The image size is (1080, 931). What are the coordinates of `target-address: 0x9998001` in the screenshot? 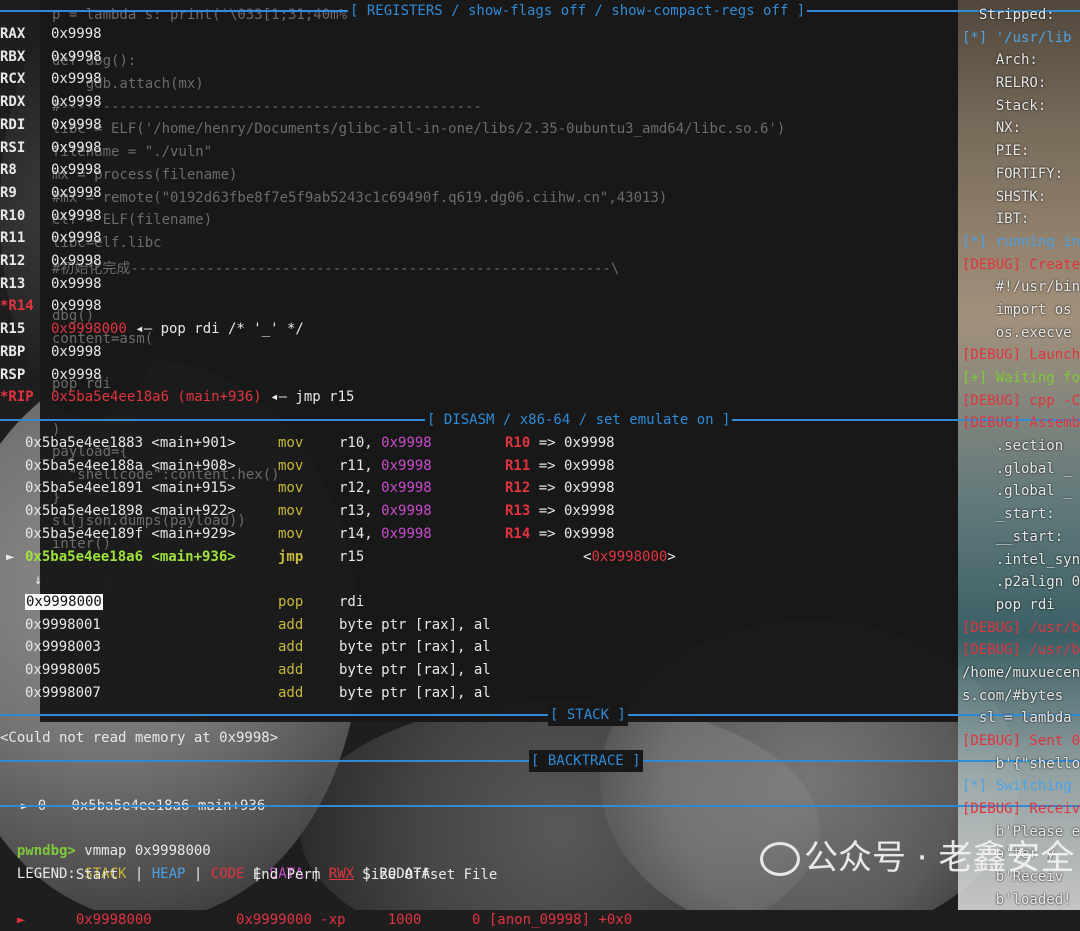 It's located at (63, 624).